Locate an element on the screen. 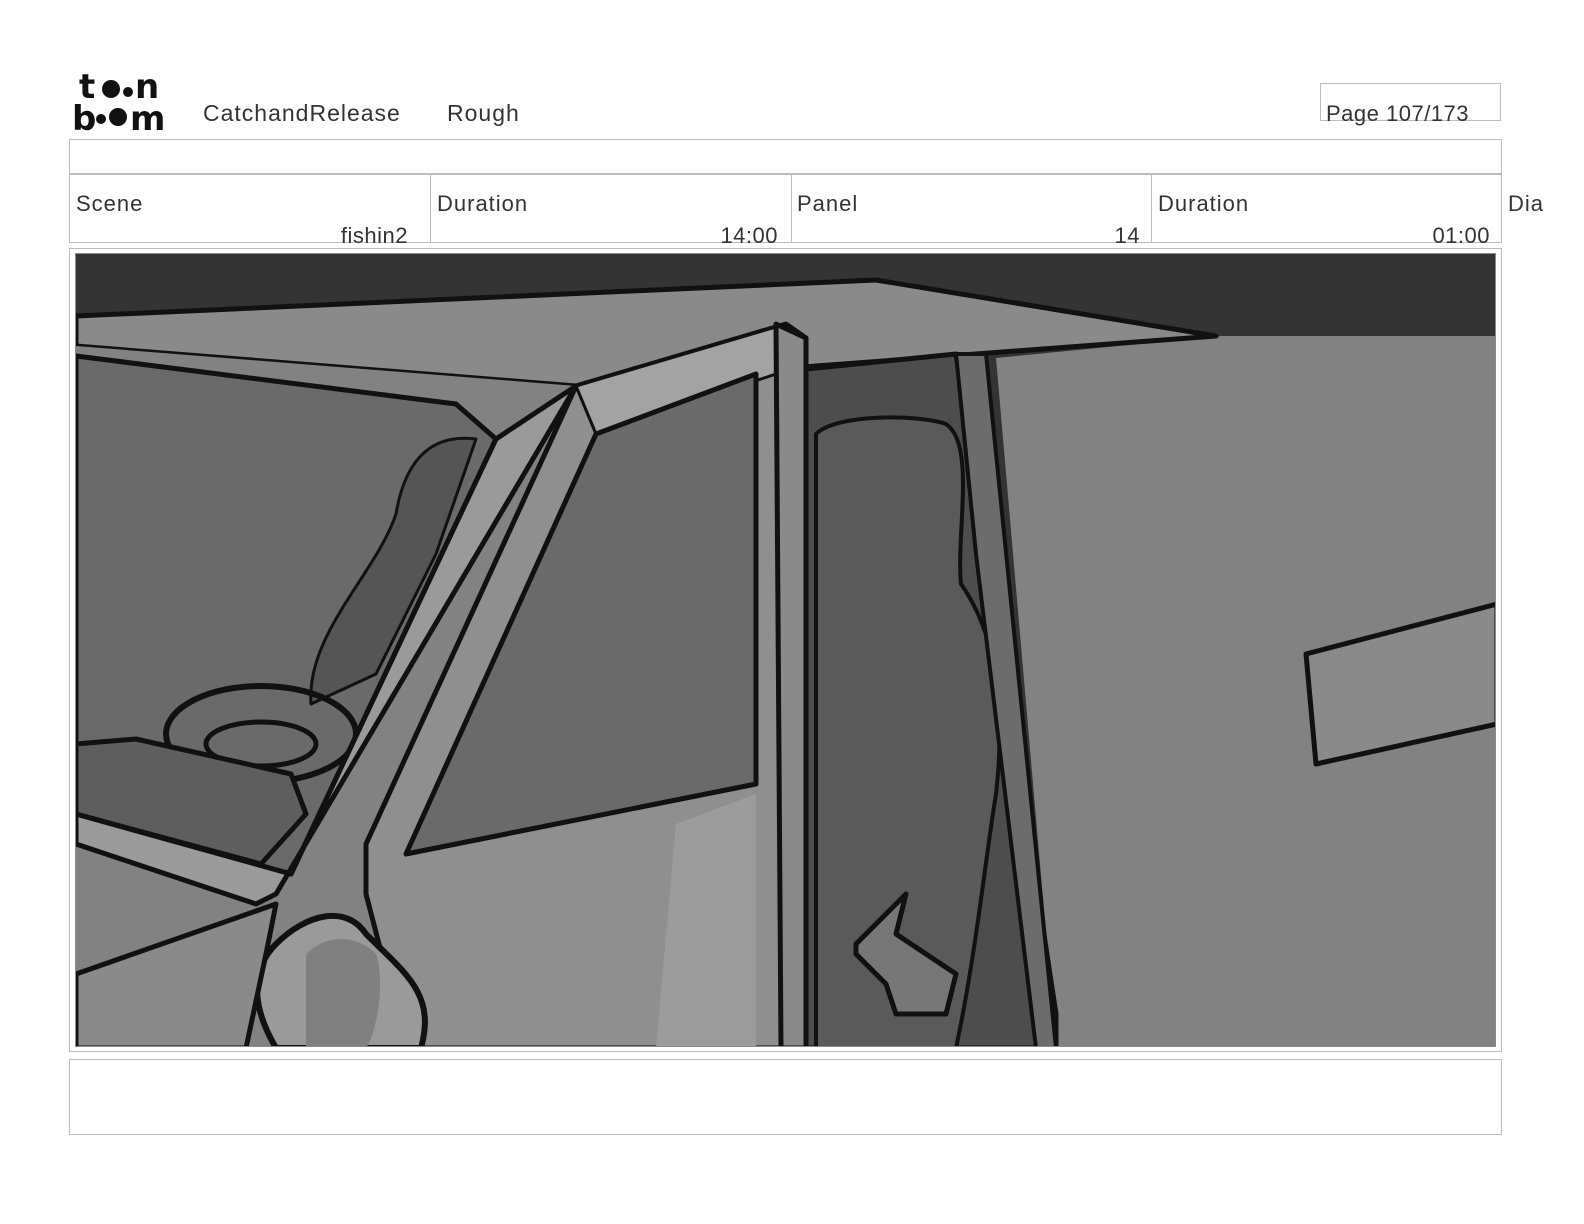 Image resolution: width=1584 pixels, height=1224 pixels. panel-value: 14 is located at coordinates (1127, 235).